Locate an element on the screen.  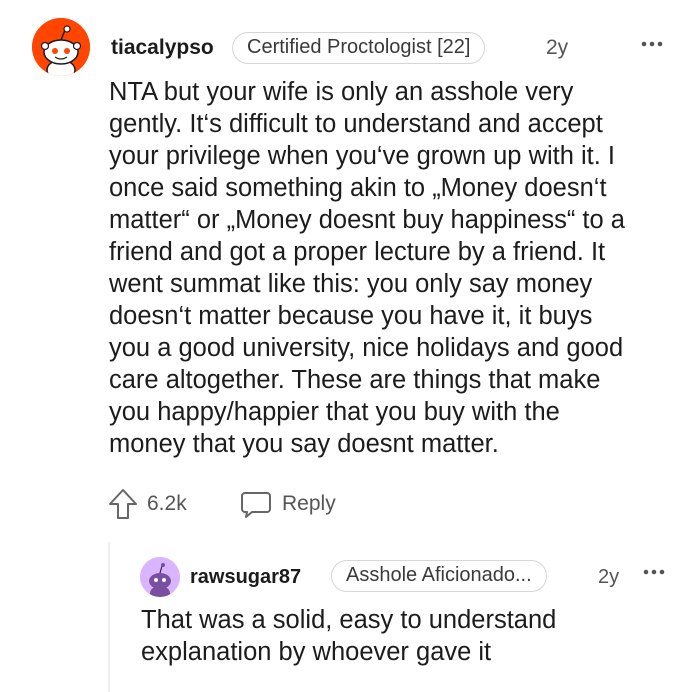
comment-age: 2y is located at coordinates (557, 47).